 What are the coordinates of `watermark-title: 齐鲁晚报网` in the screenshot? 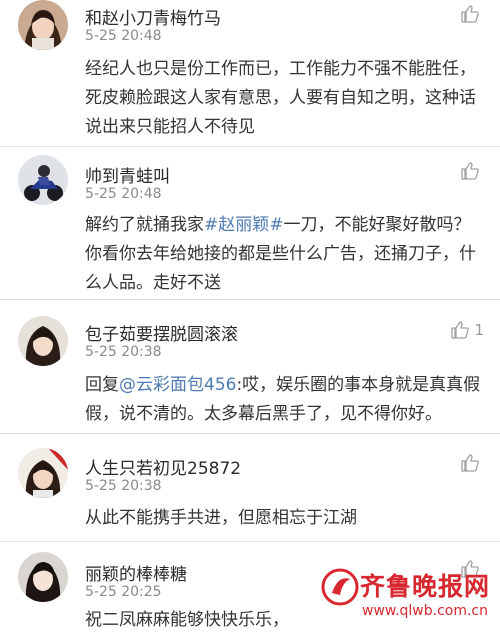 It's located at (425, 586).